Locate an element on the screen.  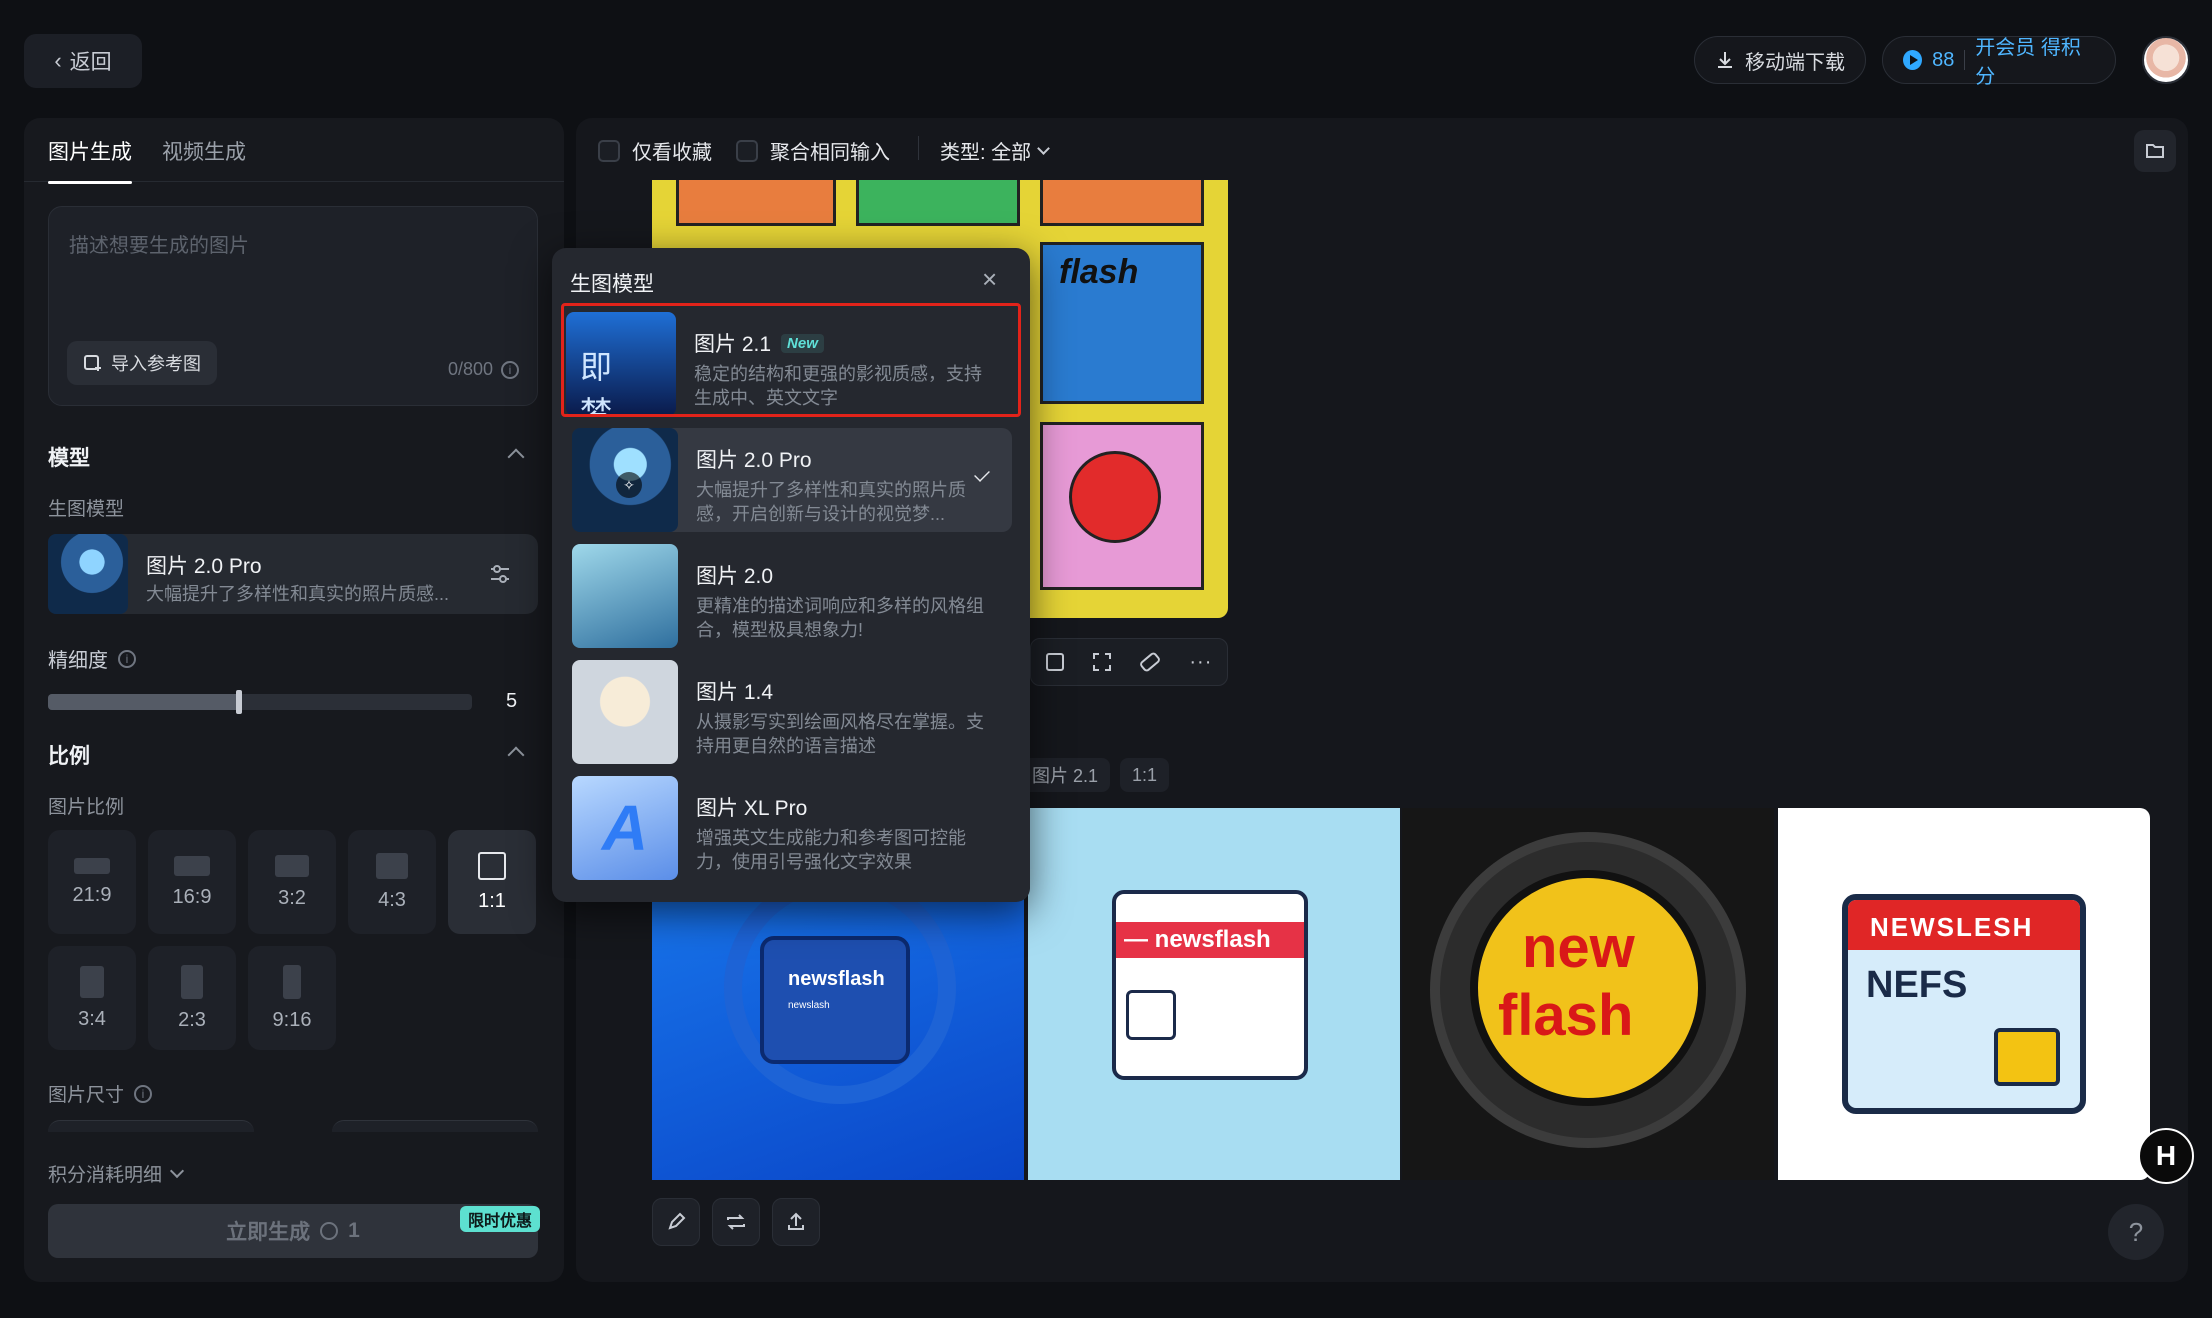
letter-a-icon: A is located at coordinates (625, 828).